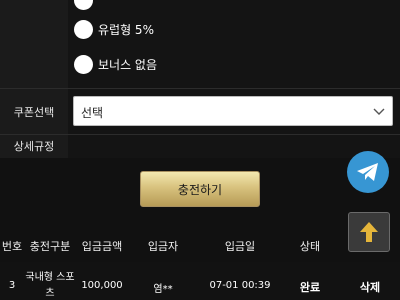  Describe the element at coordinates (240, 246) in the screenshot. I see `header-date: 입금일` at that location.